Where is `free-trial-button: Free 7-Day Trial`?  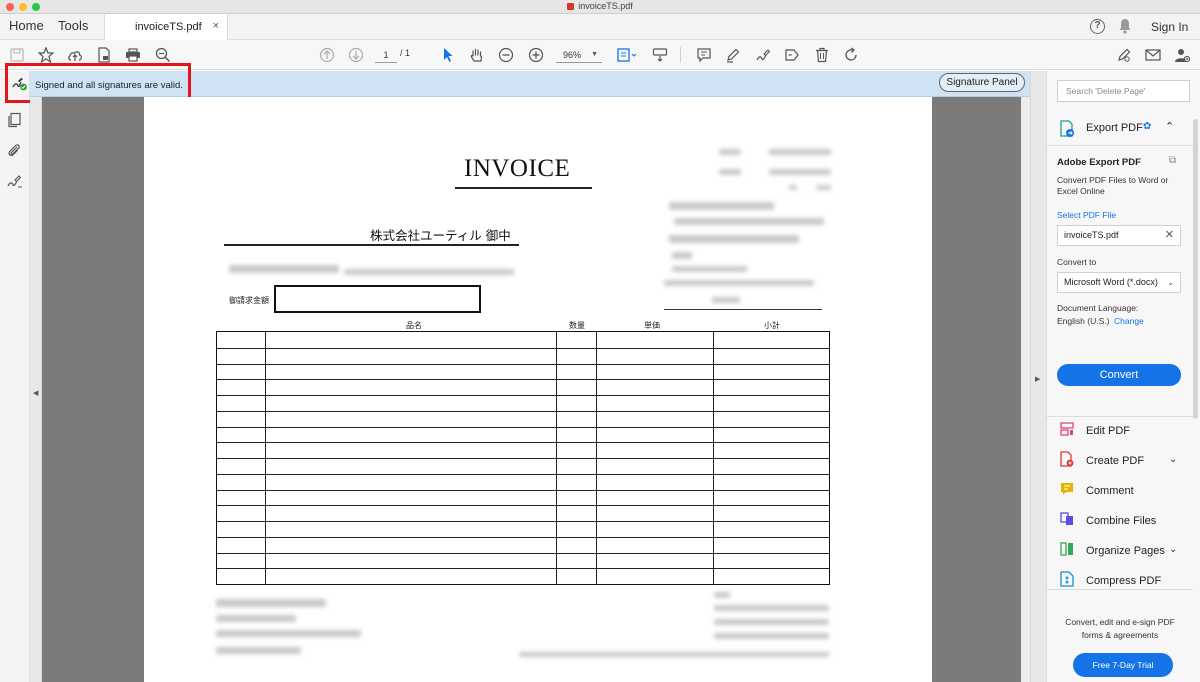 free-trial-button: Free 7-Day Trial is located at coordinates (1123, 665).